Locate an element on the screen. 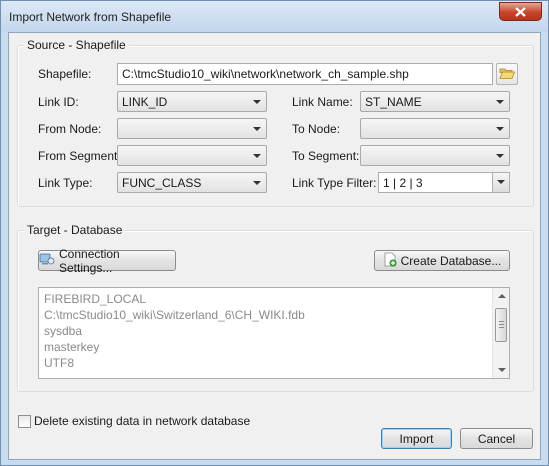  link-type-filter-value: 1 | 2 | 3 is located at coordinates (403, 183).